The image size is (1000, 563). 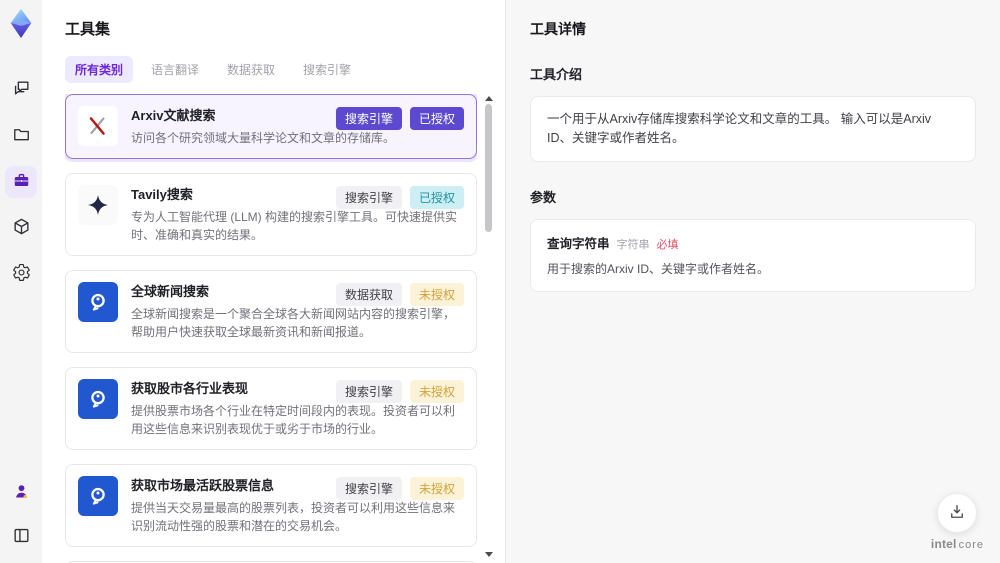 What do you see at coordinates (327, 69) in the screenshot?
I see `tab-search-engine: 搜索引擎` at bounding box center [327, 69].